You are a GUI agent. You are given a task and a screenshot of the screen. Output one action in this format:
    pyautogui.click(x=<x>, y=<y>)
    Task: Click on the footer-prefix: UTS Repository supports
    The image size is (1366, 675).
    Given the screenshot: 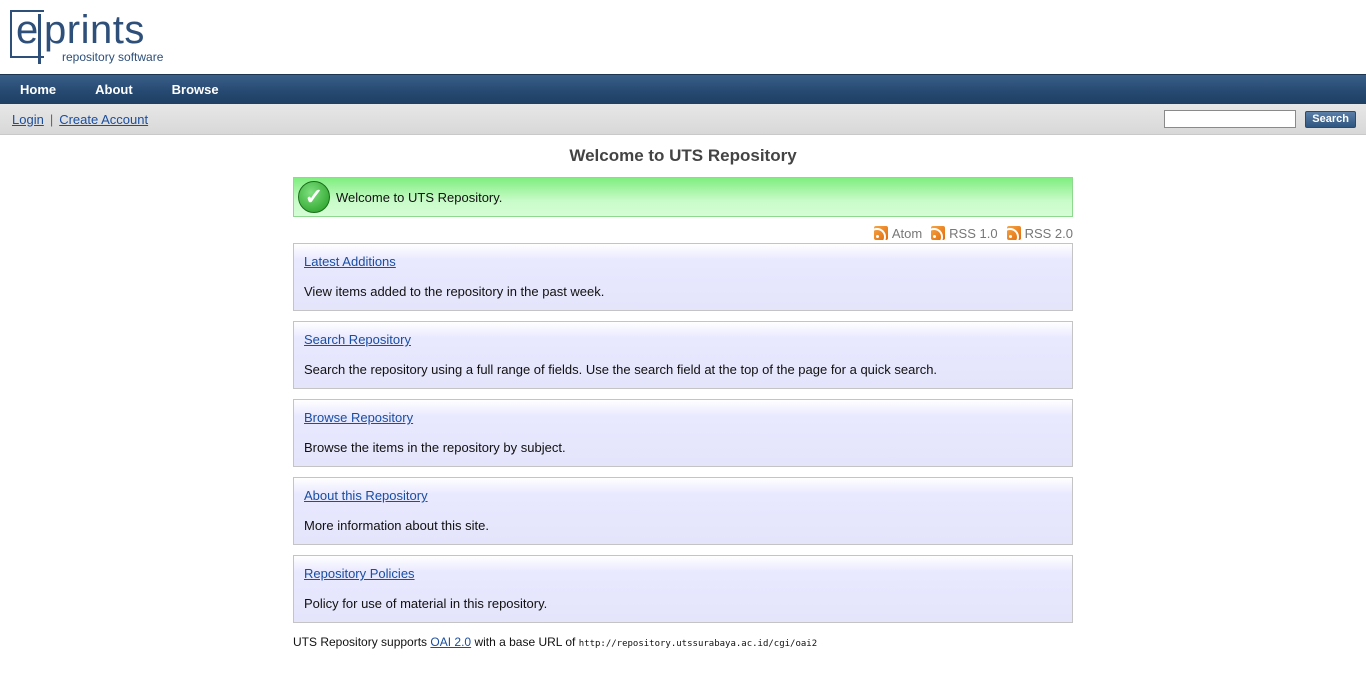 What is the action you would take?
    pyautogui.click(x=360, y=642)
    